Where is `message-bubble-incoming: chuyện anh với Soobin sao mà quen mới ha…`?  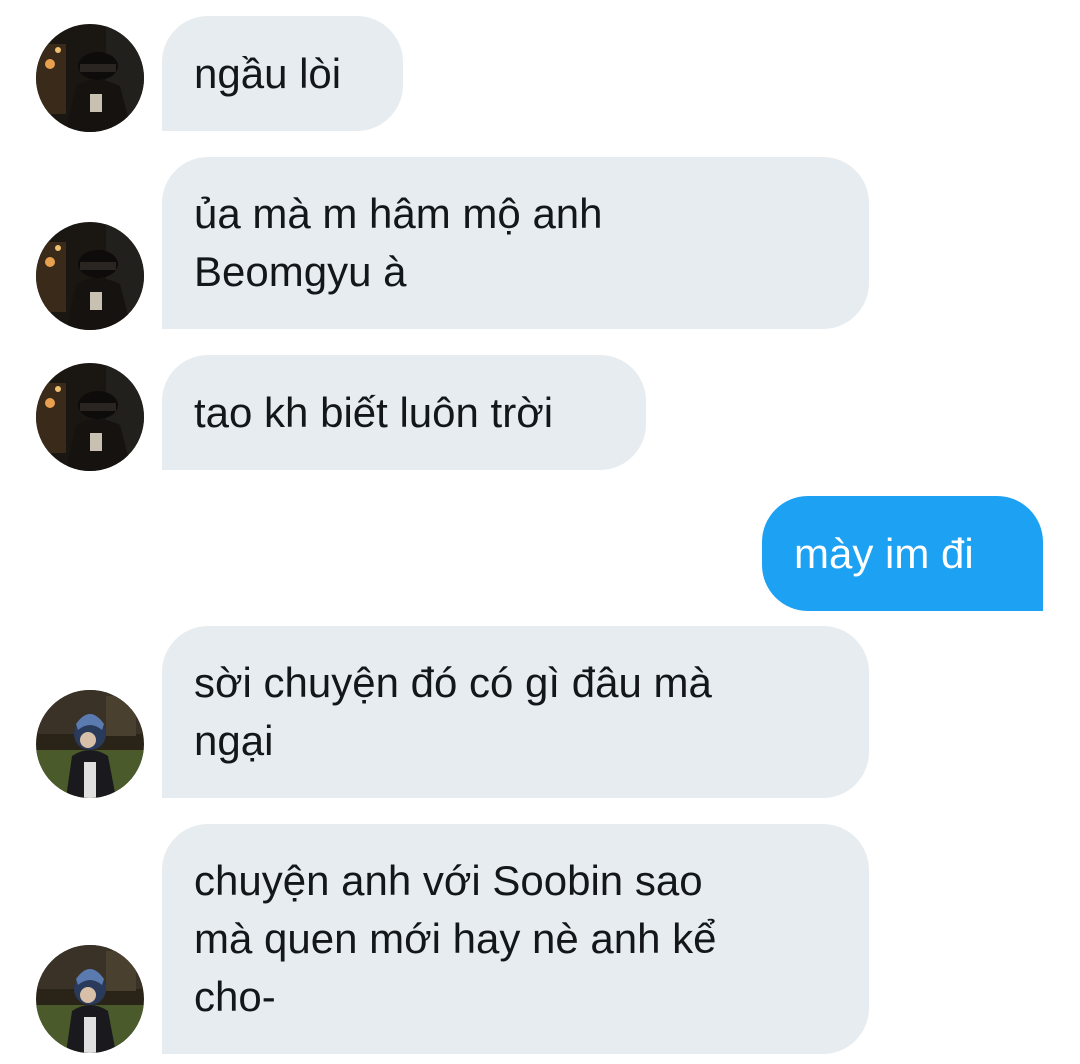 message-bubble-incoming: chuyện anh với Soobin sao mà quen mới ha… is located at coordinates (515, 939).